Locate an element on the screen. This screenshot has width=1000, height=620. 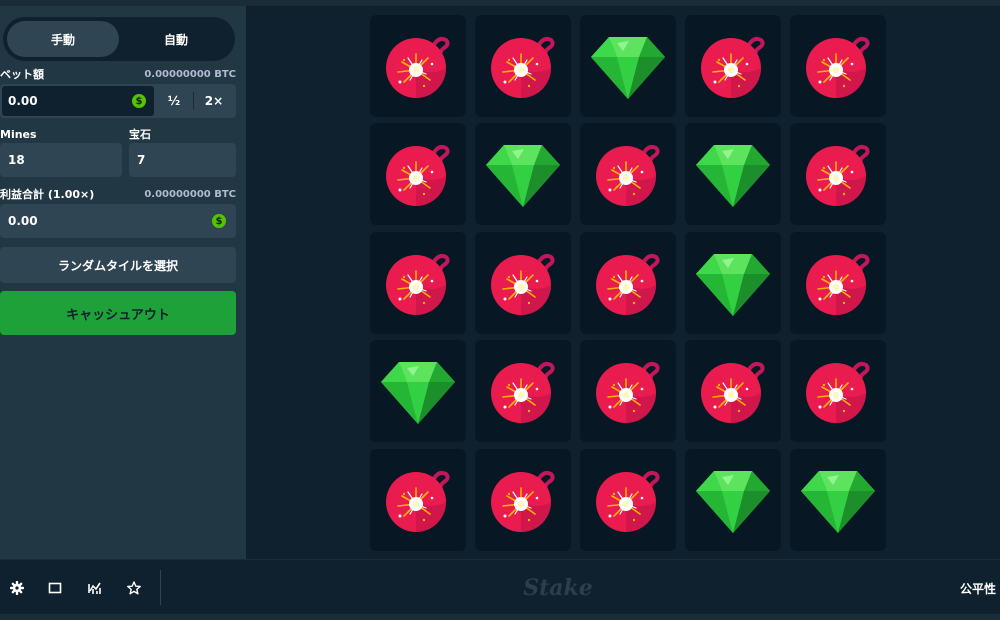
tile-r4-c4 is located at coordinates (733, 391).